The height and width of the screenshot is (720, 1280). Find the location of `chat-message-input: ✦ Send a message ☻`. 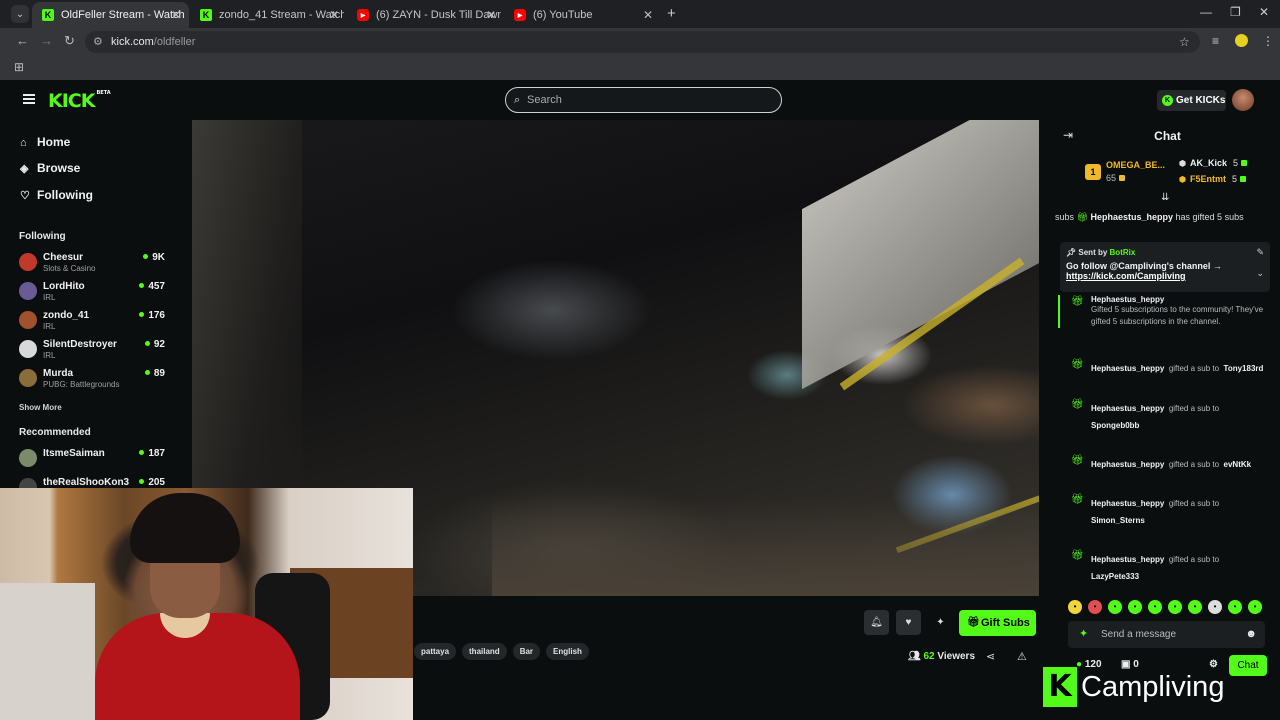

chat-message-input: ✦ Send a message ☻ is located at coordinates (1166, 634).